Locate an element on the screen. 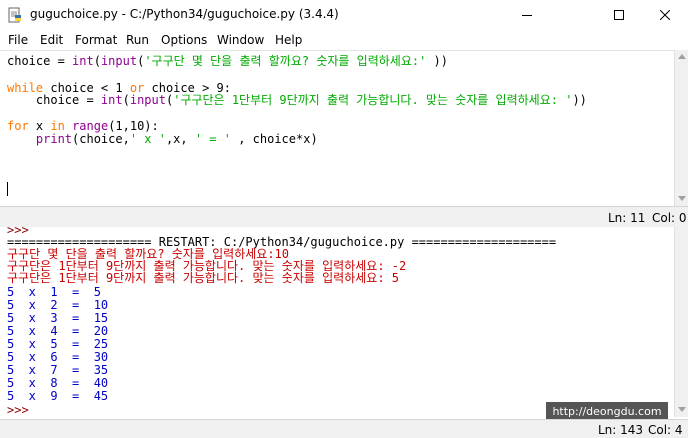  menu-window: Window is located at coordinates (240, 40).